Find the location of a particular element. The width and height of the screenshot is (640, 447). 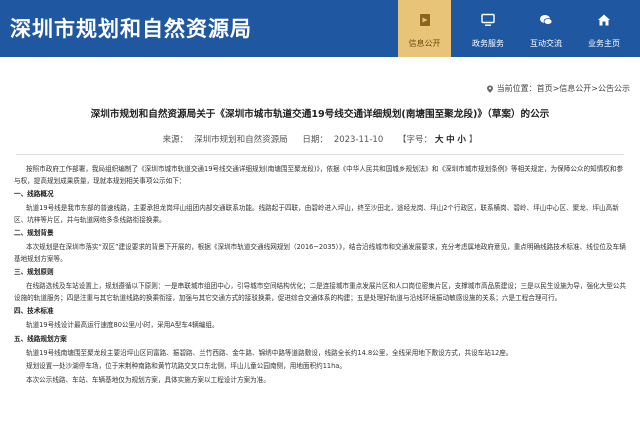

font-size-large-button: 大 is located at coordinates (439, 140).